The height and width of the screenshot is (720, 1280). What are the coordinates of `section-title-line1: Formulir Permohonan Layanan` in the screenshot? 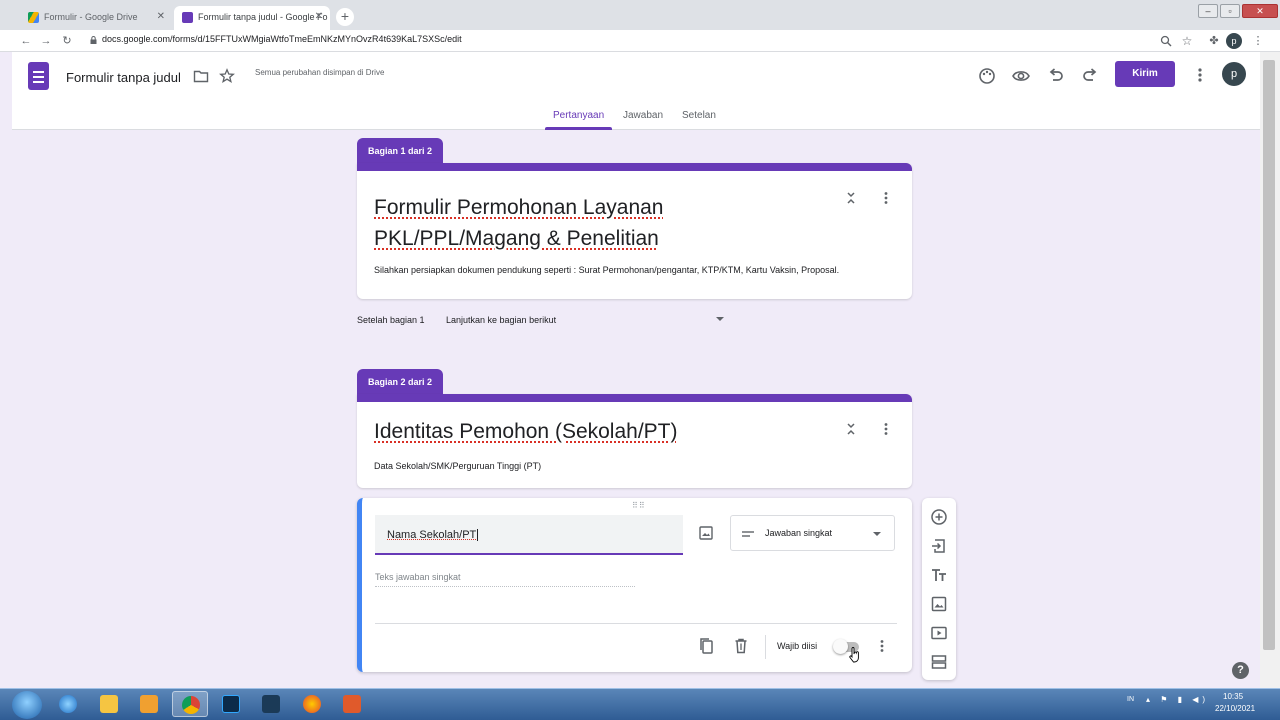 It's located at (519, 207).